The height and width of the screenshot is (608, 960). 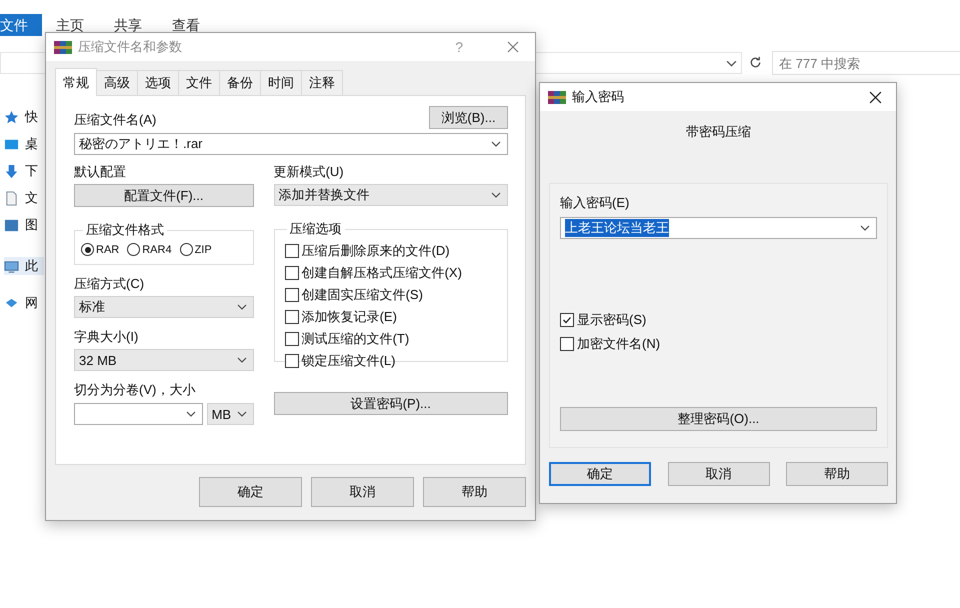 What do you see at coordinates (390, 361) in the screenshot?
I see `checkbox: 锁定压缩文件(L)` at bounding box center [390, 361].